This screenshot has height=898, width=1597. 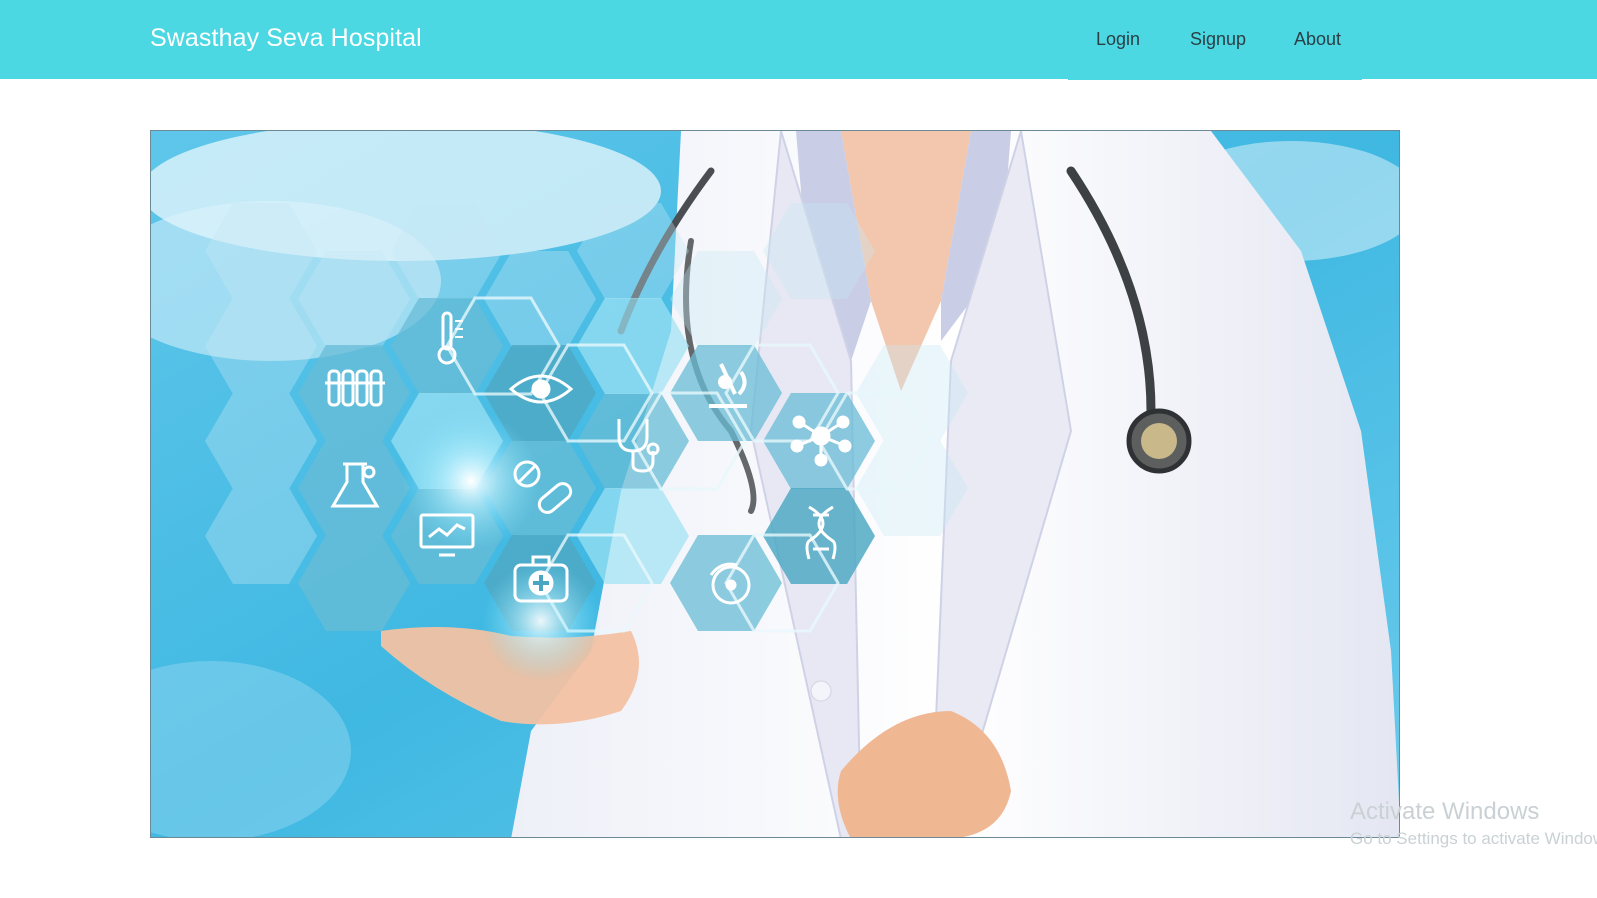 I want to click on nav-about-link: About, so click(x=1317, y=39).